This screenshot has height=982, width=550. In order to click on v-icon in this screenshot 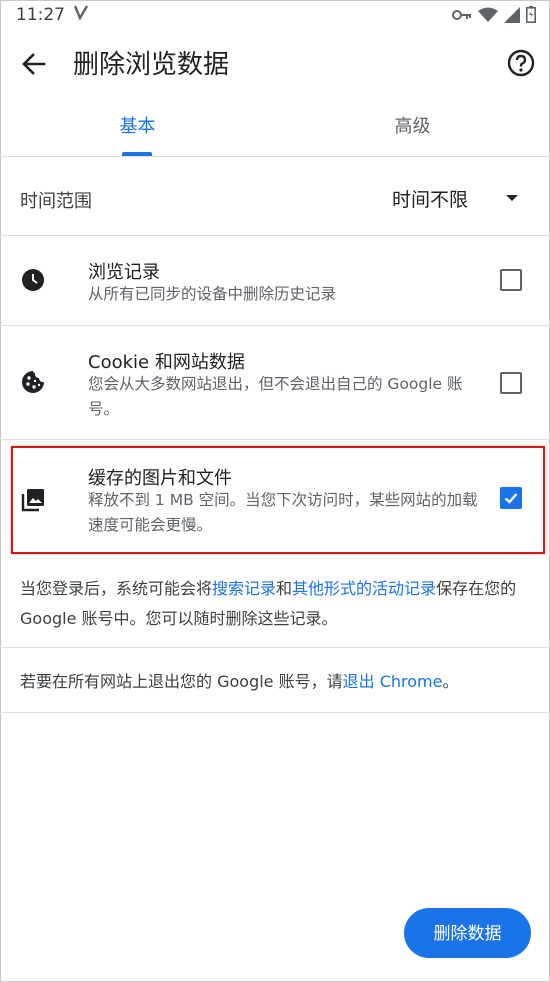, I will do `click(81, 14)`.